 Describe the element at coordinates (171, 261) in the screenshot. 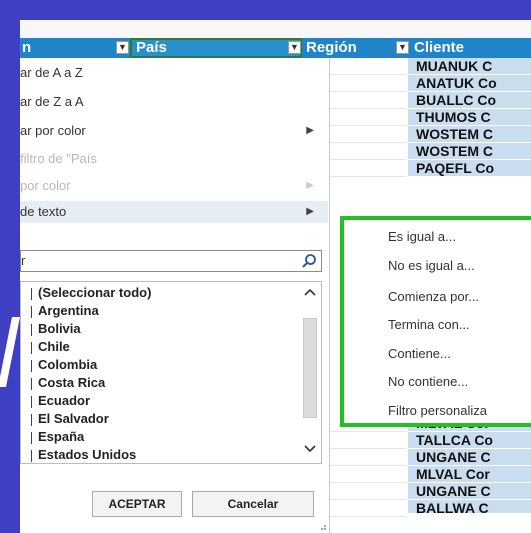

I see `search-input: r` at that location.